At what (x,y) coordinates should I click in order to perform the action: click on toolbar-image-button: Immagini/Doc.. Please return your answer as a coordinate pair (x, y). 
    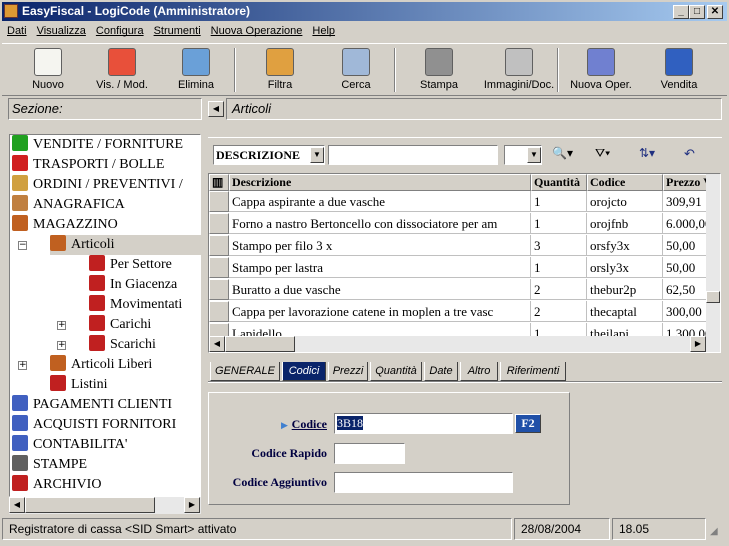
    Looking at the image, I should click on (519, 71).